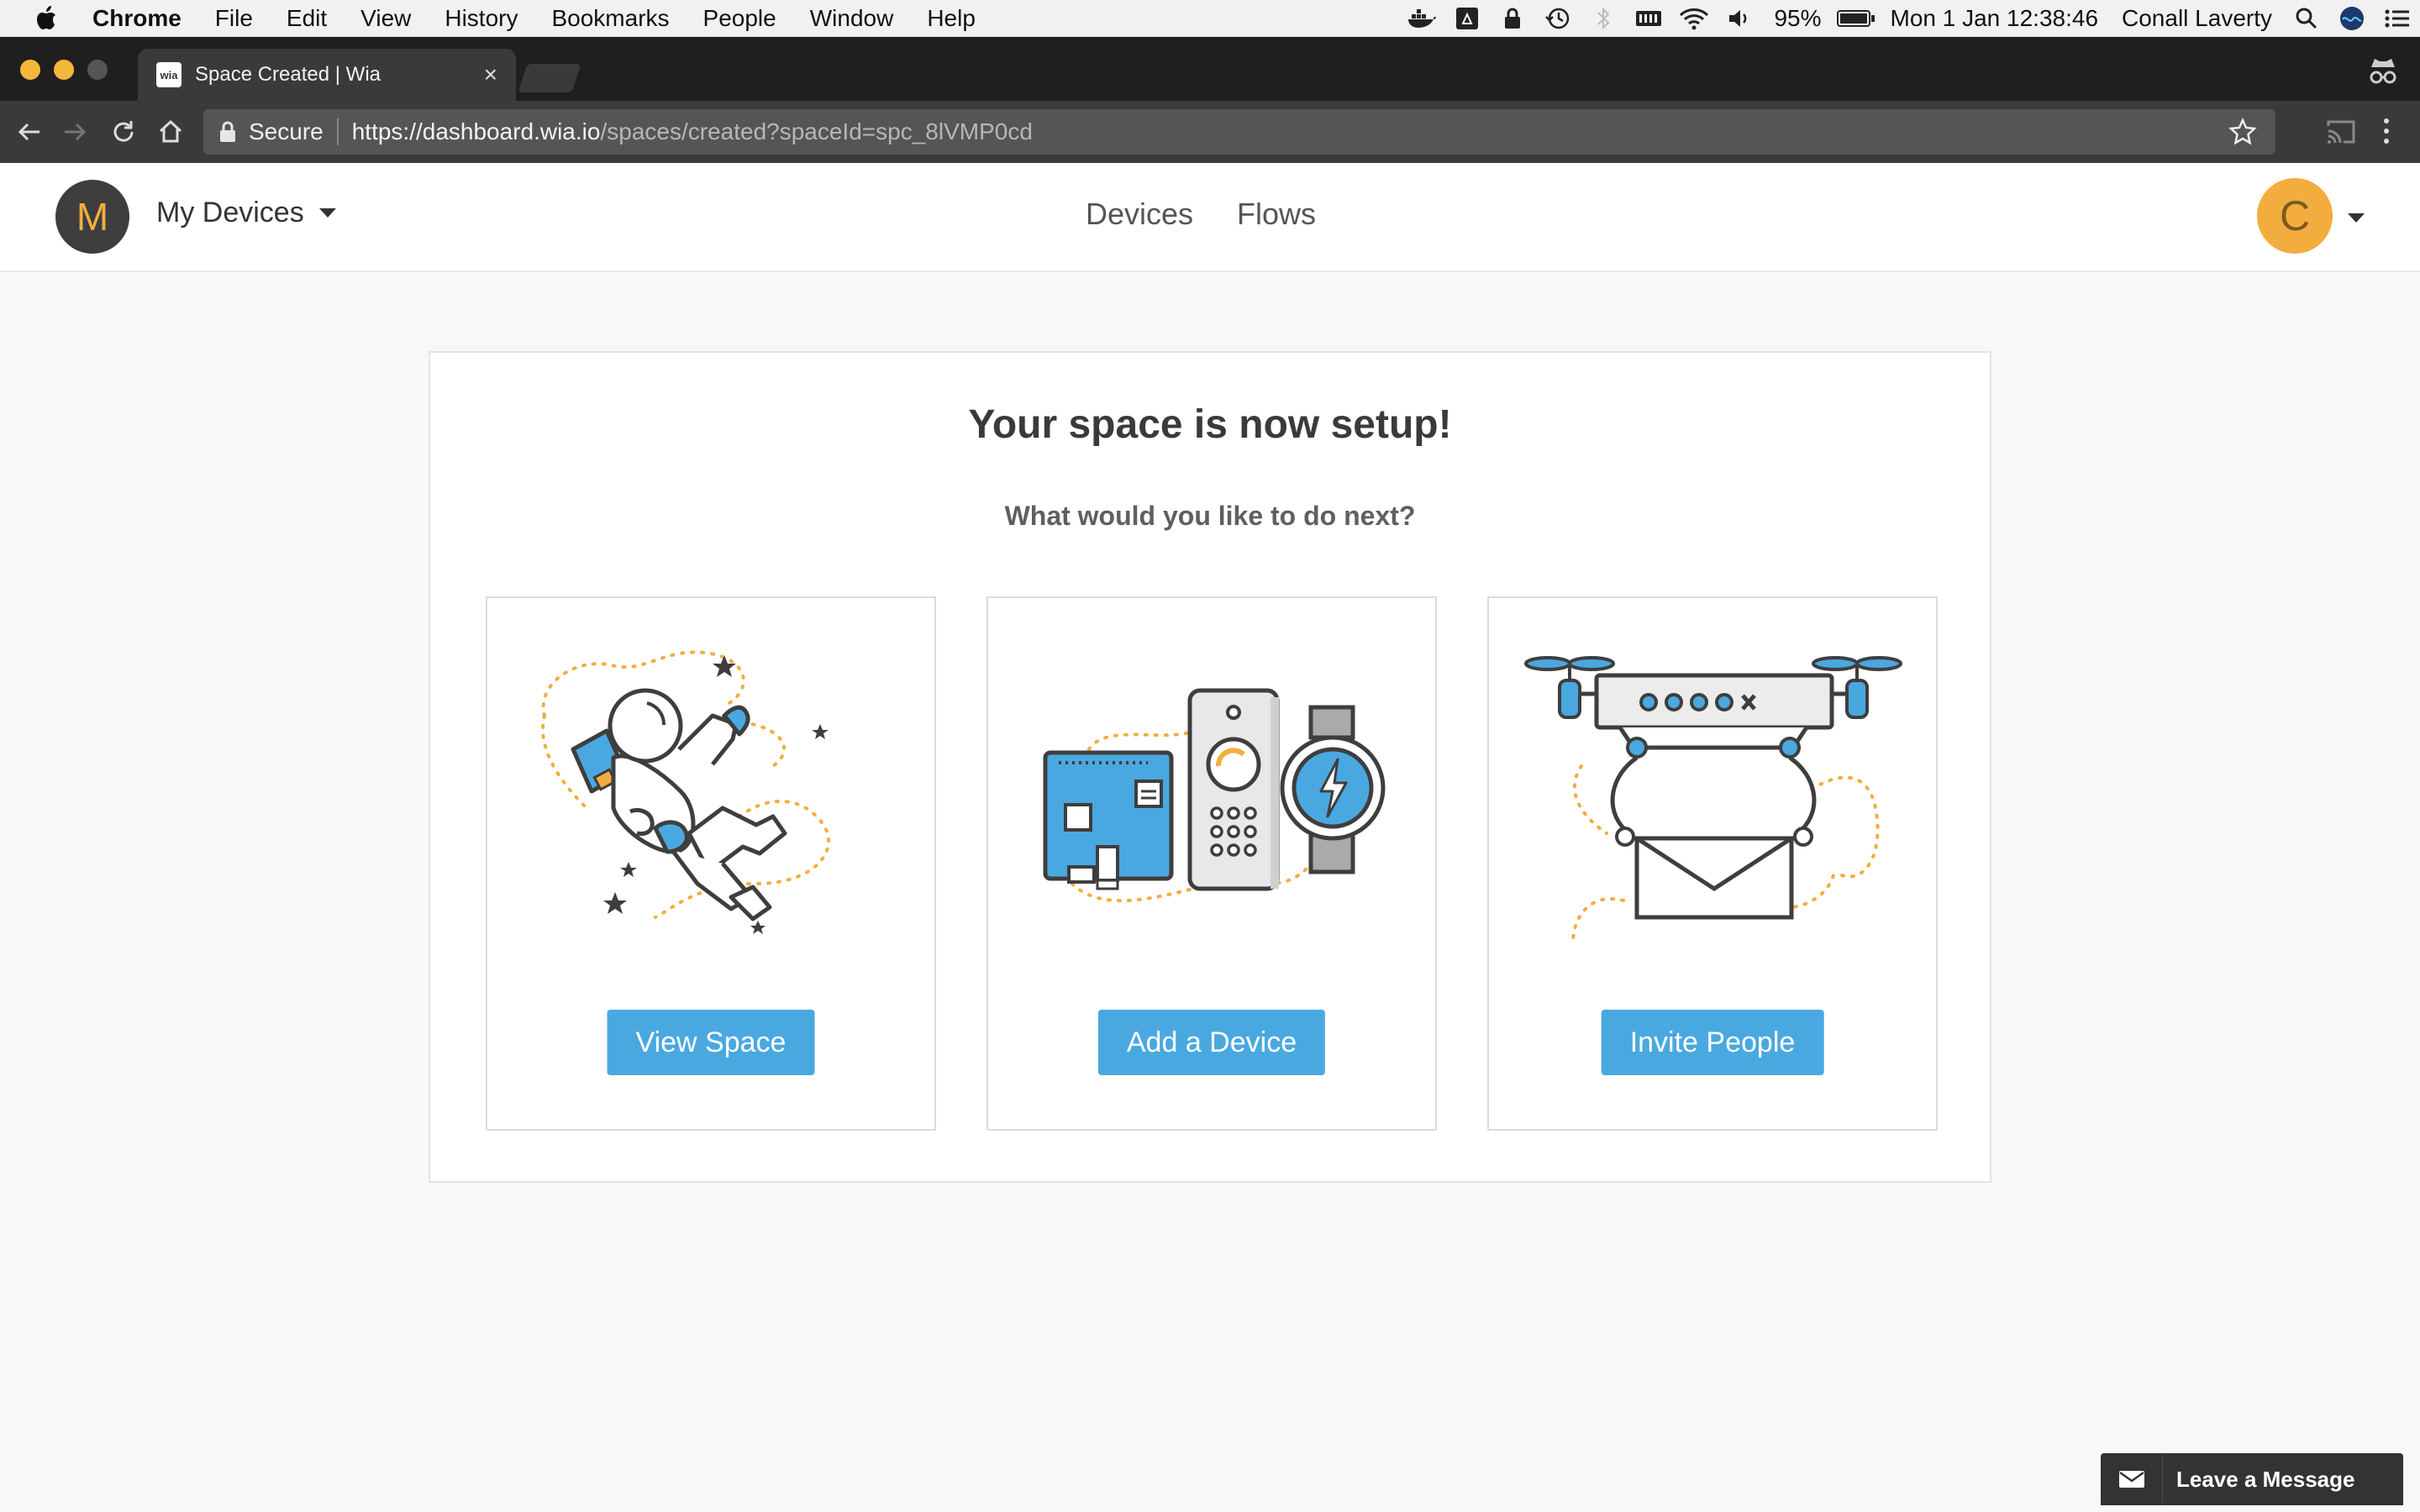 The image size is (2420, 1512). What do you see at coordinates (2383, 70) in the screenshot?
I see `incognito-icon` at bounding box center [2383, 70].